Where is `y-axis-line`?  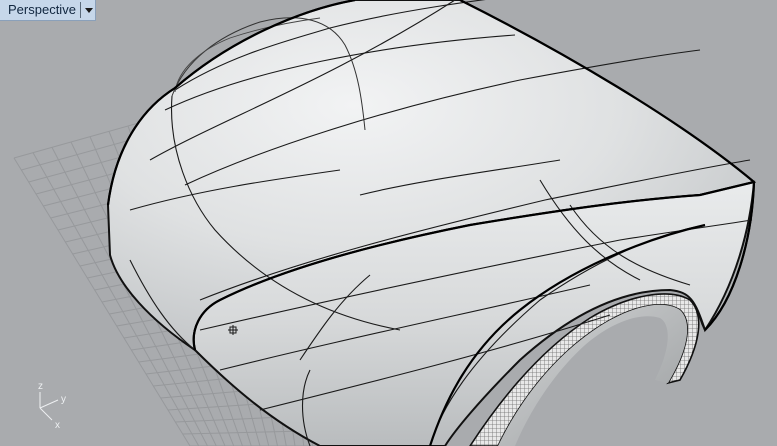 y-axis-line is located at coordinates (49, 404).